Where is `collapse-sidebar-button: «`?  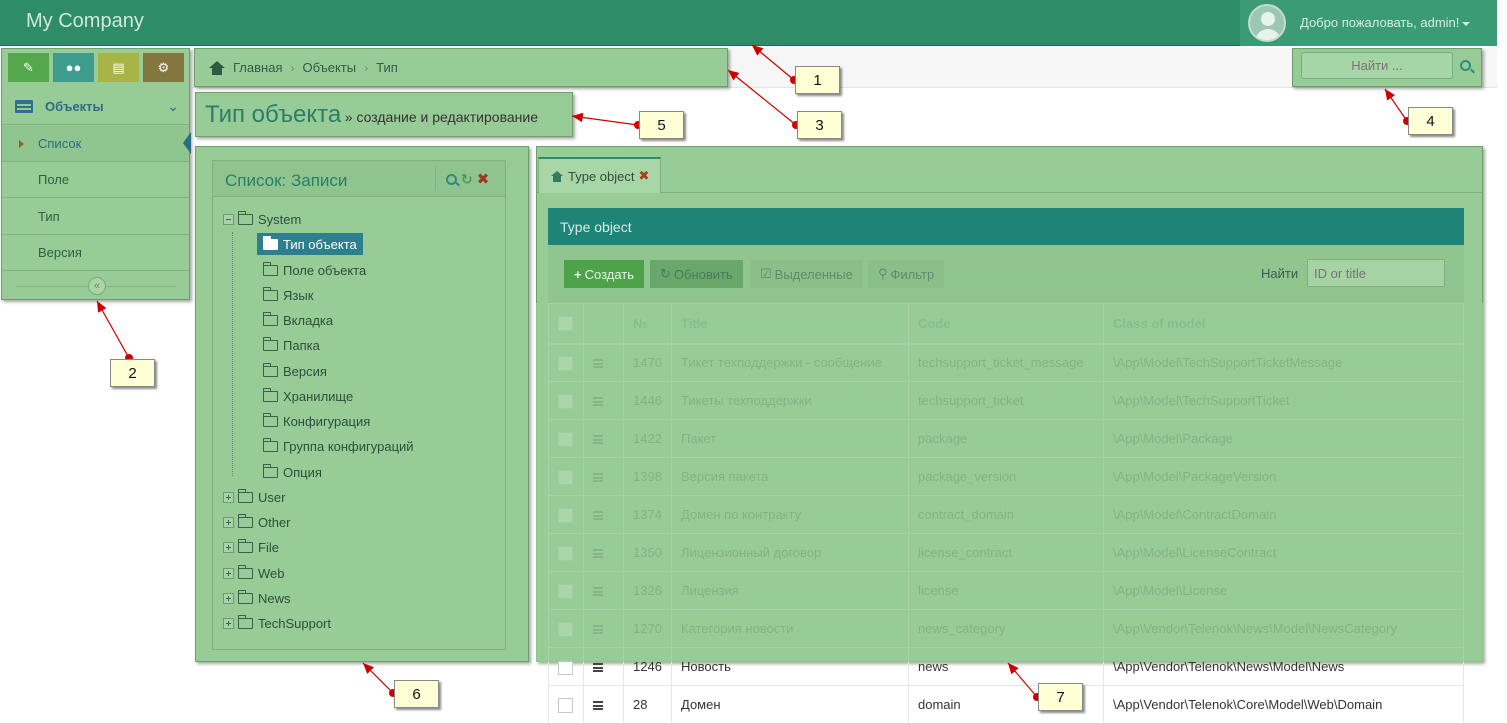 collapse-sidebar-button: « is located at coordinates (97, 286).